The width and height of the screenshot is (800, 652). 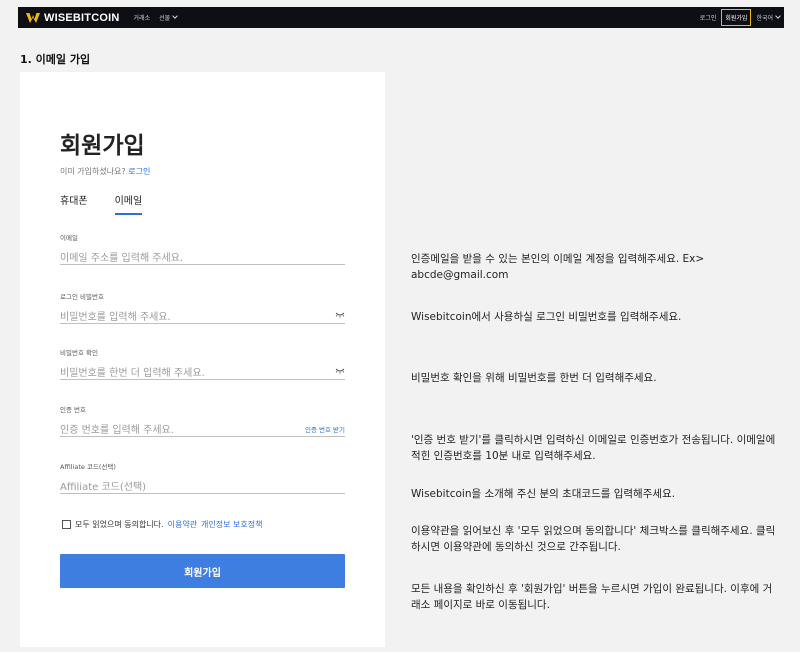 I want to click on password-confirm-field: 비밀번호를 한번 더 입력해 주세요., so click(x=202, y=372).